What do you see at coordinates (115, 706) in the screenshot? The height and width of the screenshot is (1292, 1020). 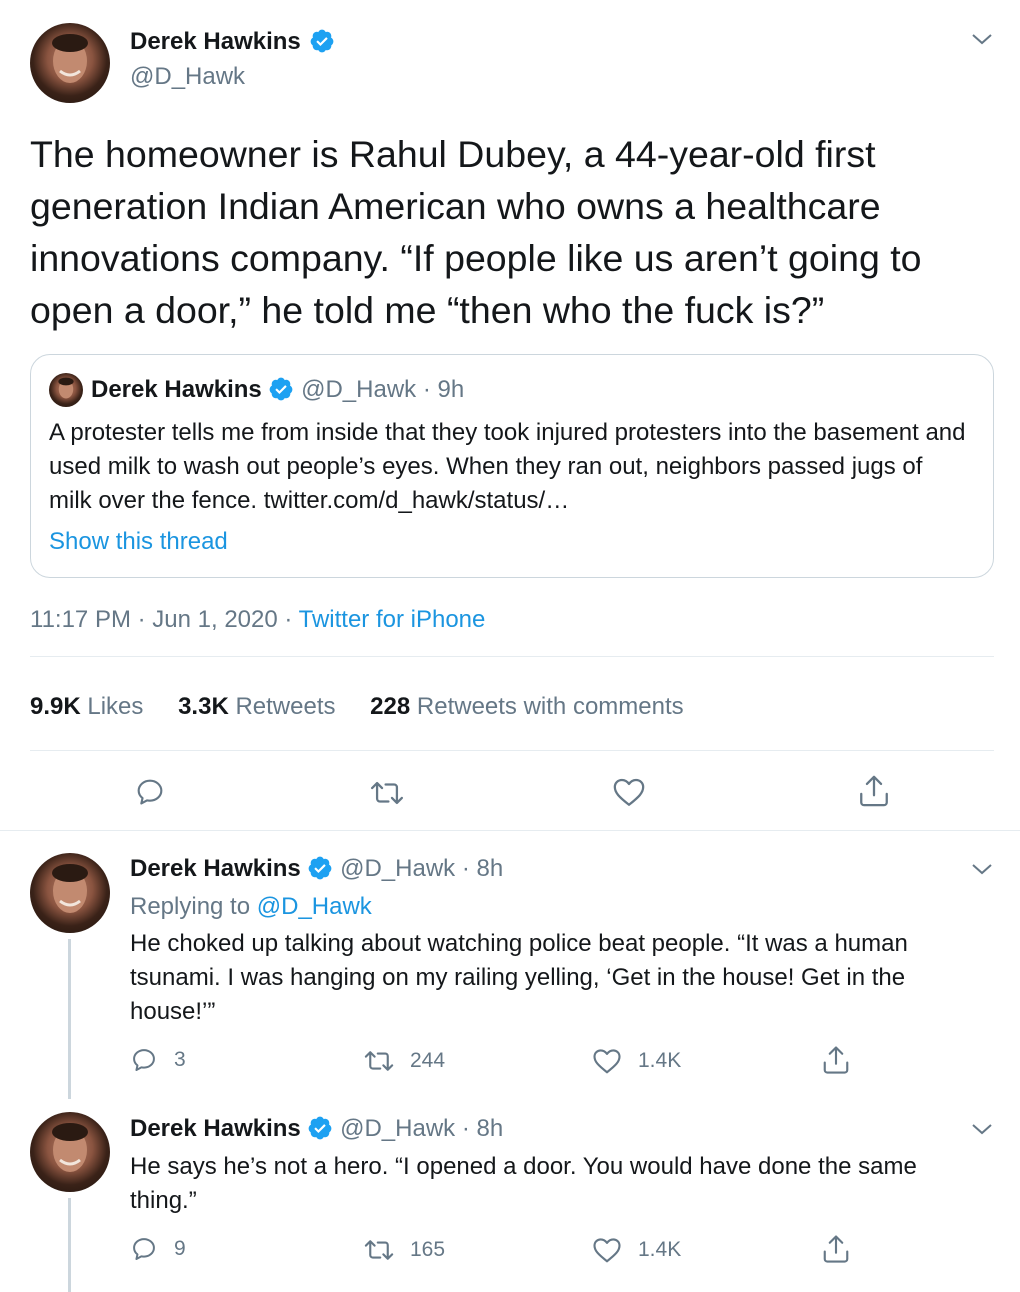 I see `likes-label: Likes` at bounding box center [115, 706].